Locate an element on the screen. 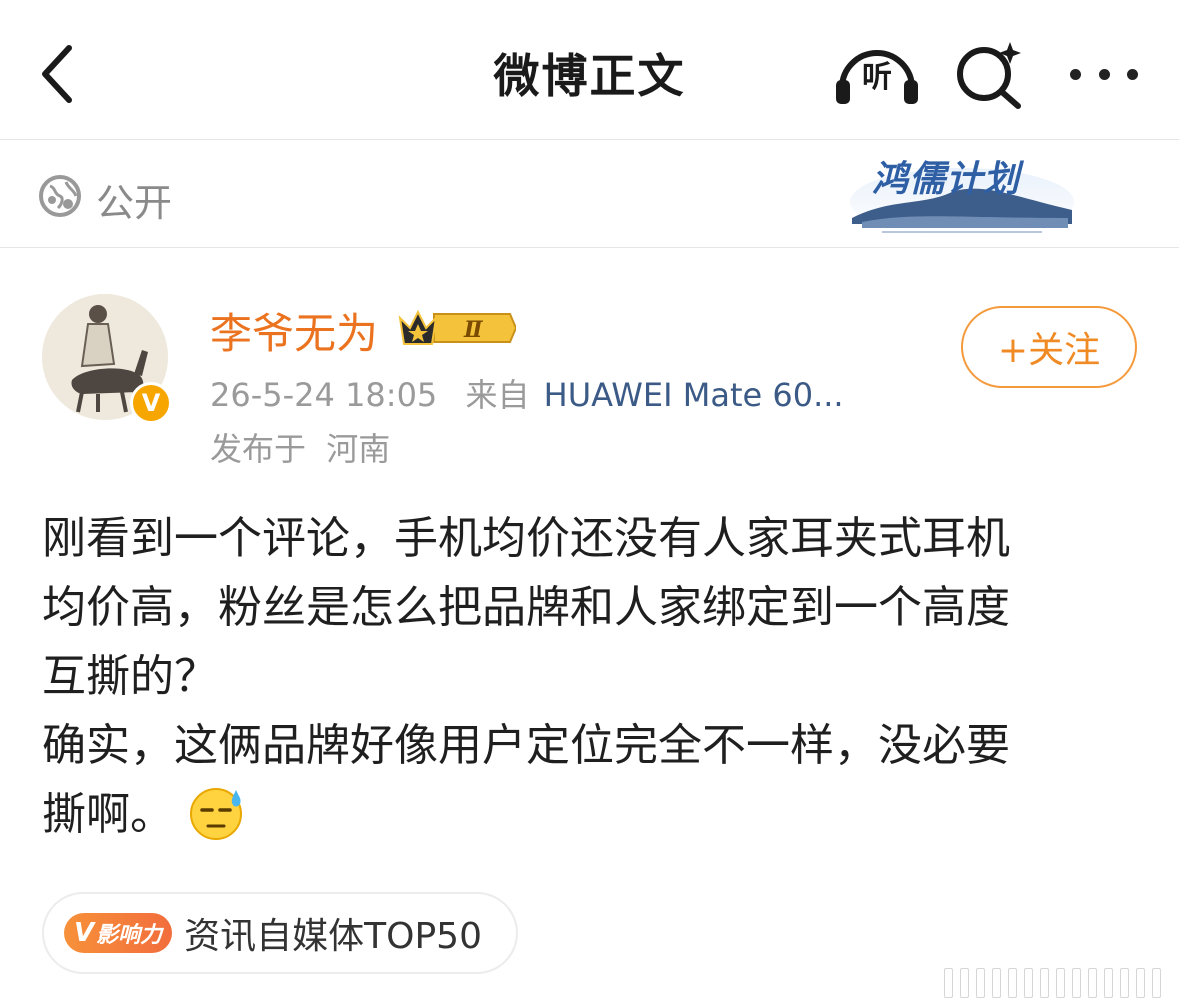  post-line: 确实，这俩品牌好像用户定位完全不一样，没必要 is located at coordinates (526, 745).